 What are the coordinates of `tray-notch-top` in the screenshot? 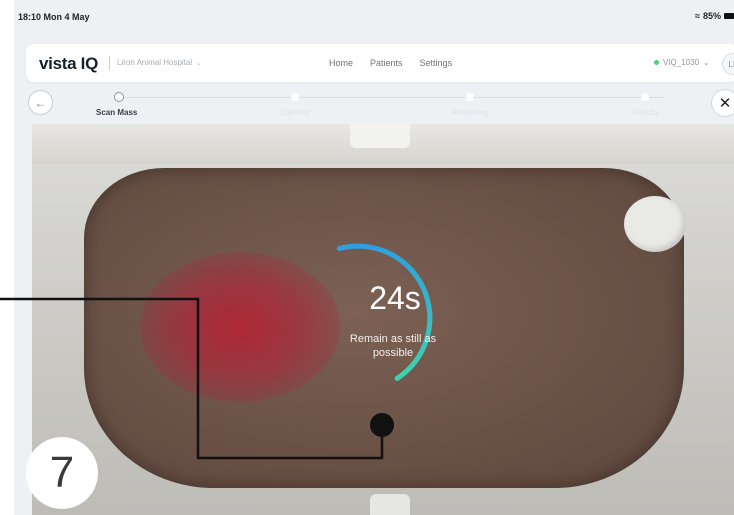 It's located at (380, 136).